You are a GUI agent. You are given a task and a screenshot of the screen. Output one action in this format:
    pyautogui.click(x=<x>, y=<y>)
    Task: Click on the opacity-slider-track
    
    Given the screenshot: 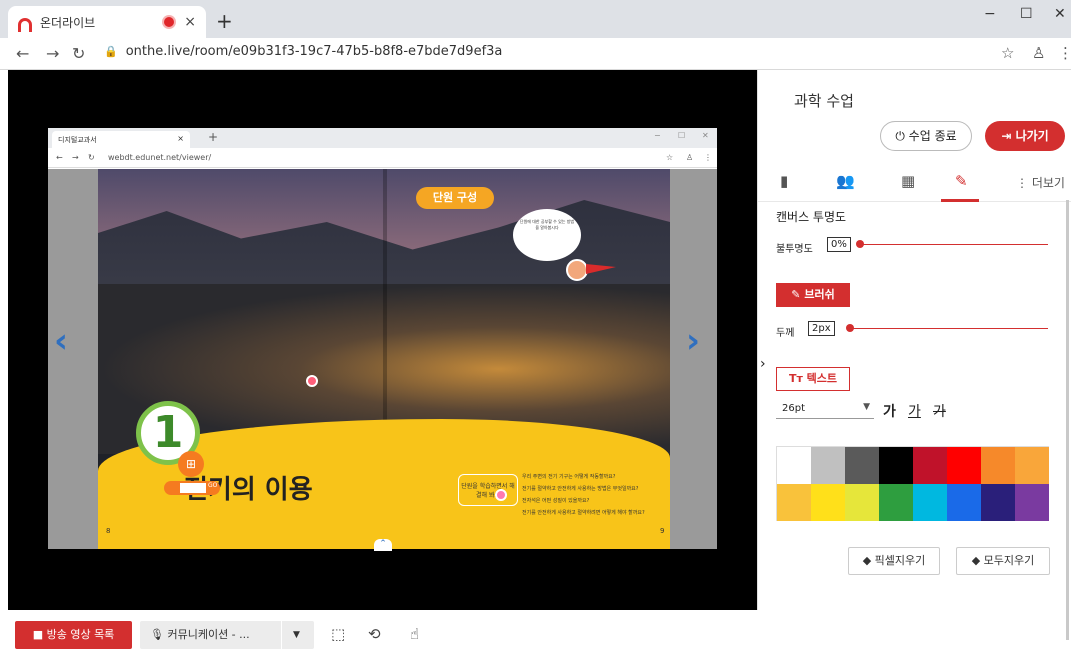 What is the action you would take?
    pyautogui.click(x=954, y=244)
    